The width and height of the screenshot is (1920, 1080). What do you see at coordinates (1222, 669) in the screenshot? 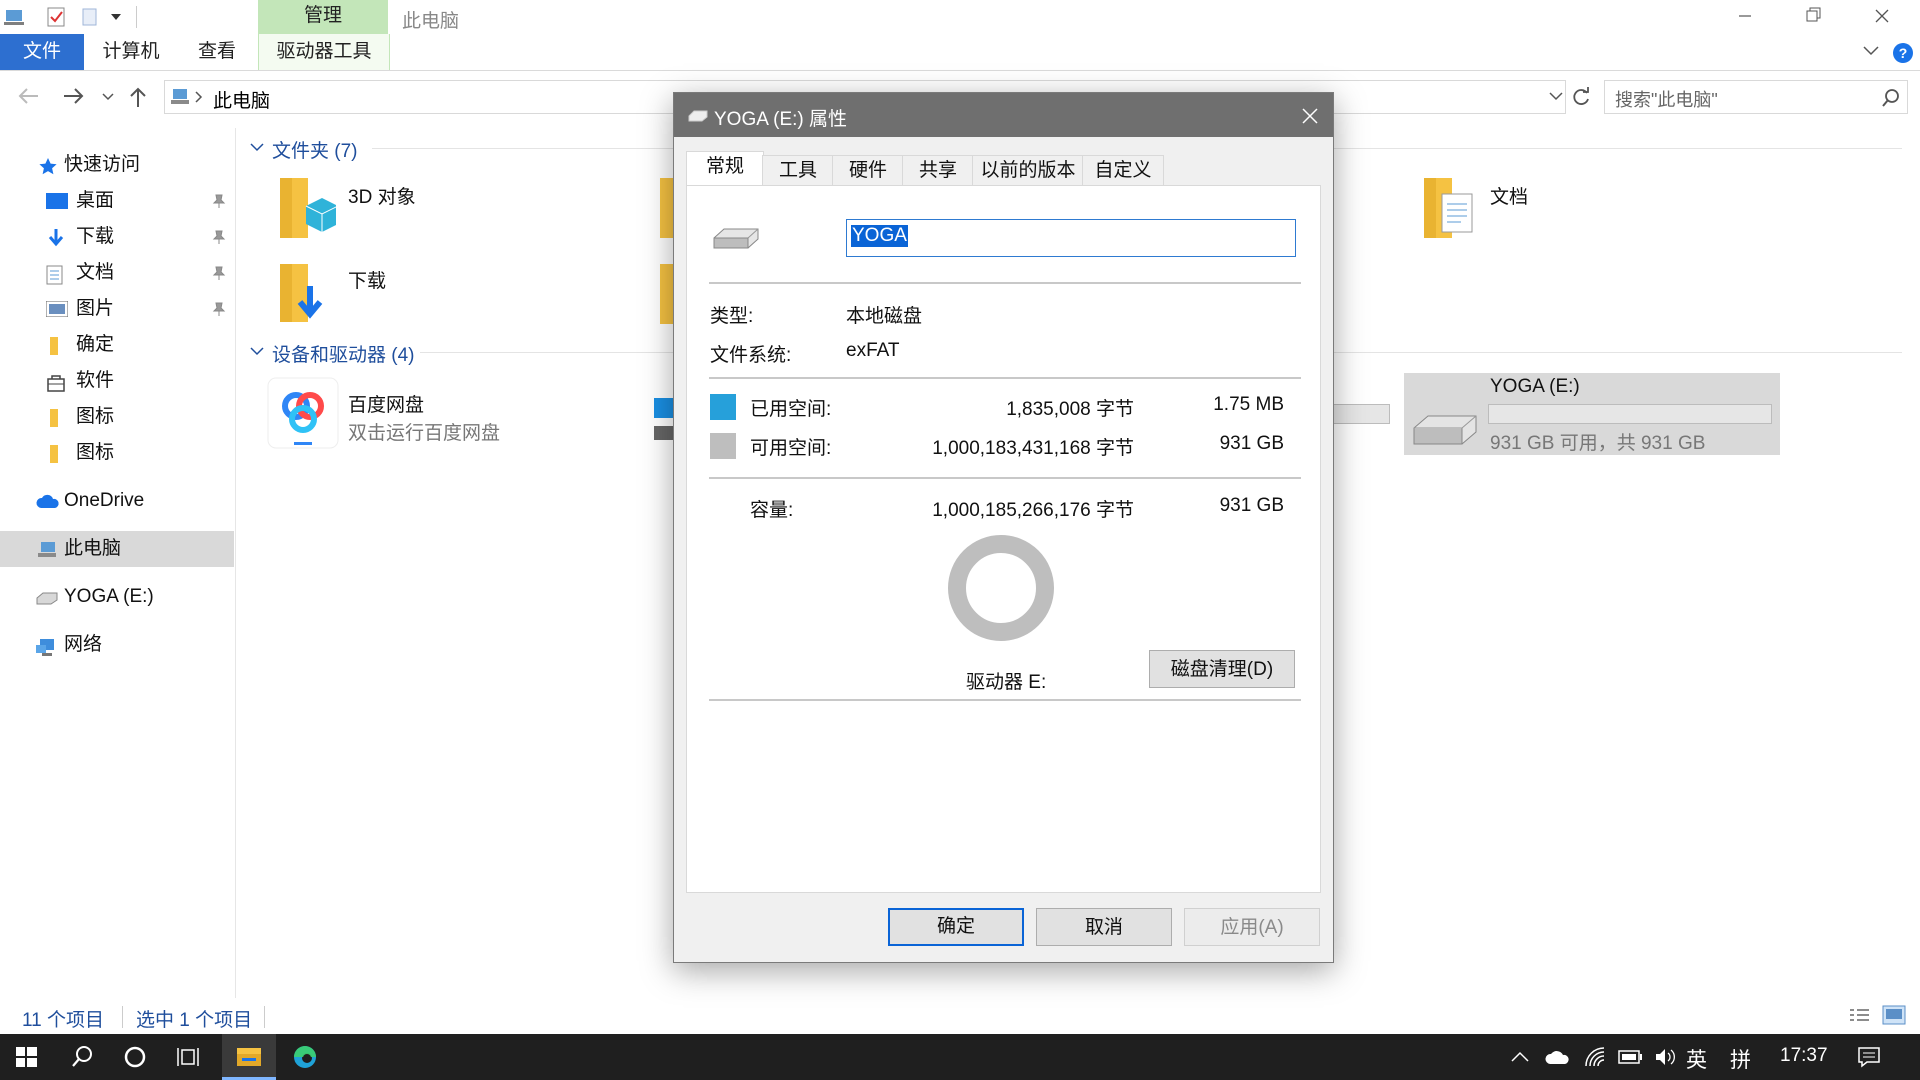
I see `disk-cleanup-button: 磁盘清理(D)` at bounding box center [1222, 669].